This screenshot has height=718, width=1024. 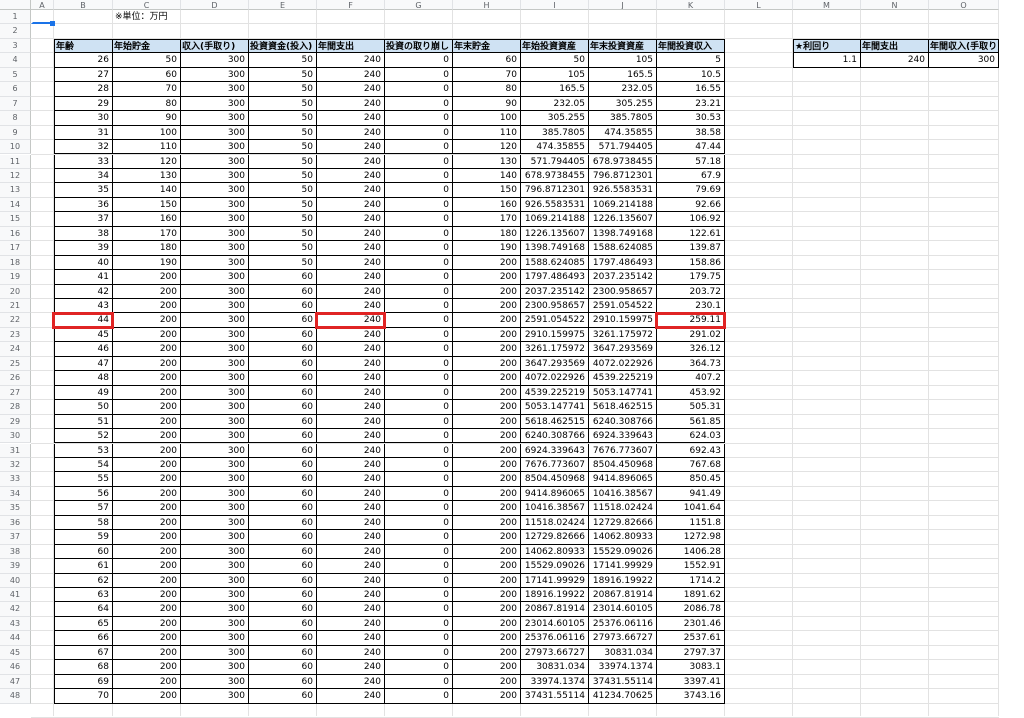 What do you see at coordinates (555, 335) in the screenshot?
I see `table-cell: 2910.159975` at bounding box center [555, 335].